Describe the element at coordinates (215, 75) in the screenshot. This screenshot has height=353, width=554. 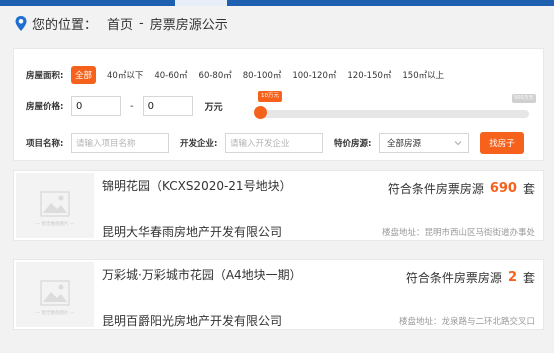
I see `area-option-60-80: 60-80㎡` at that location.